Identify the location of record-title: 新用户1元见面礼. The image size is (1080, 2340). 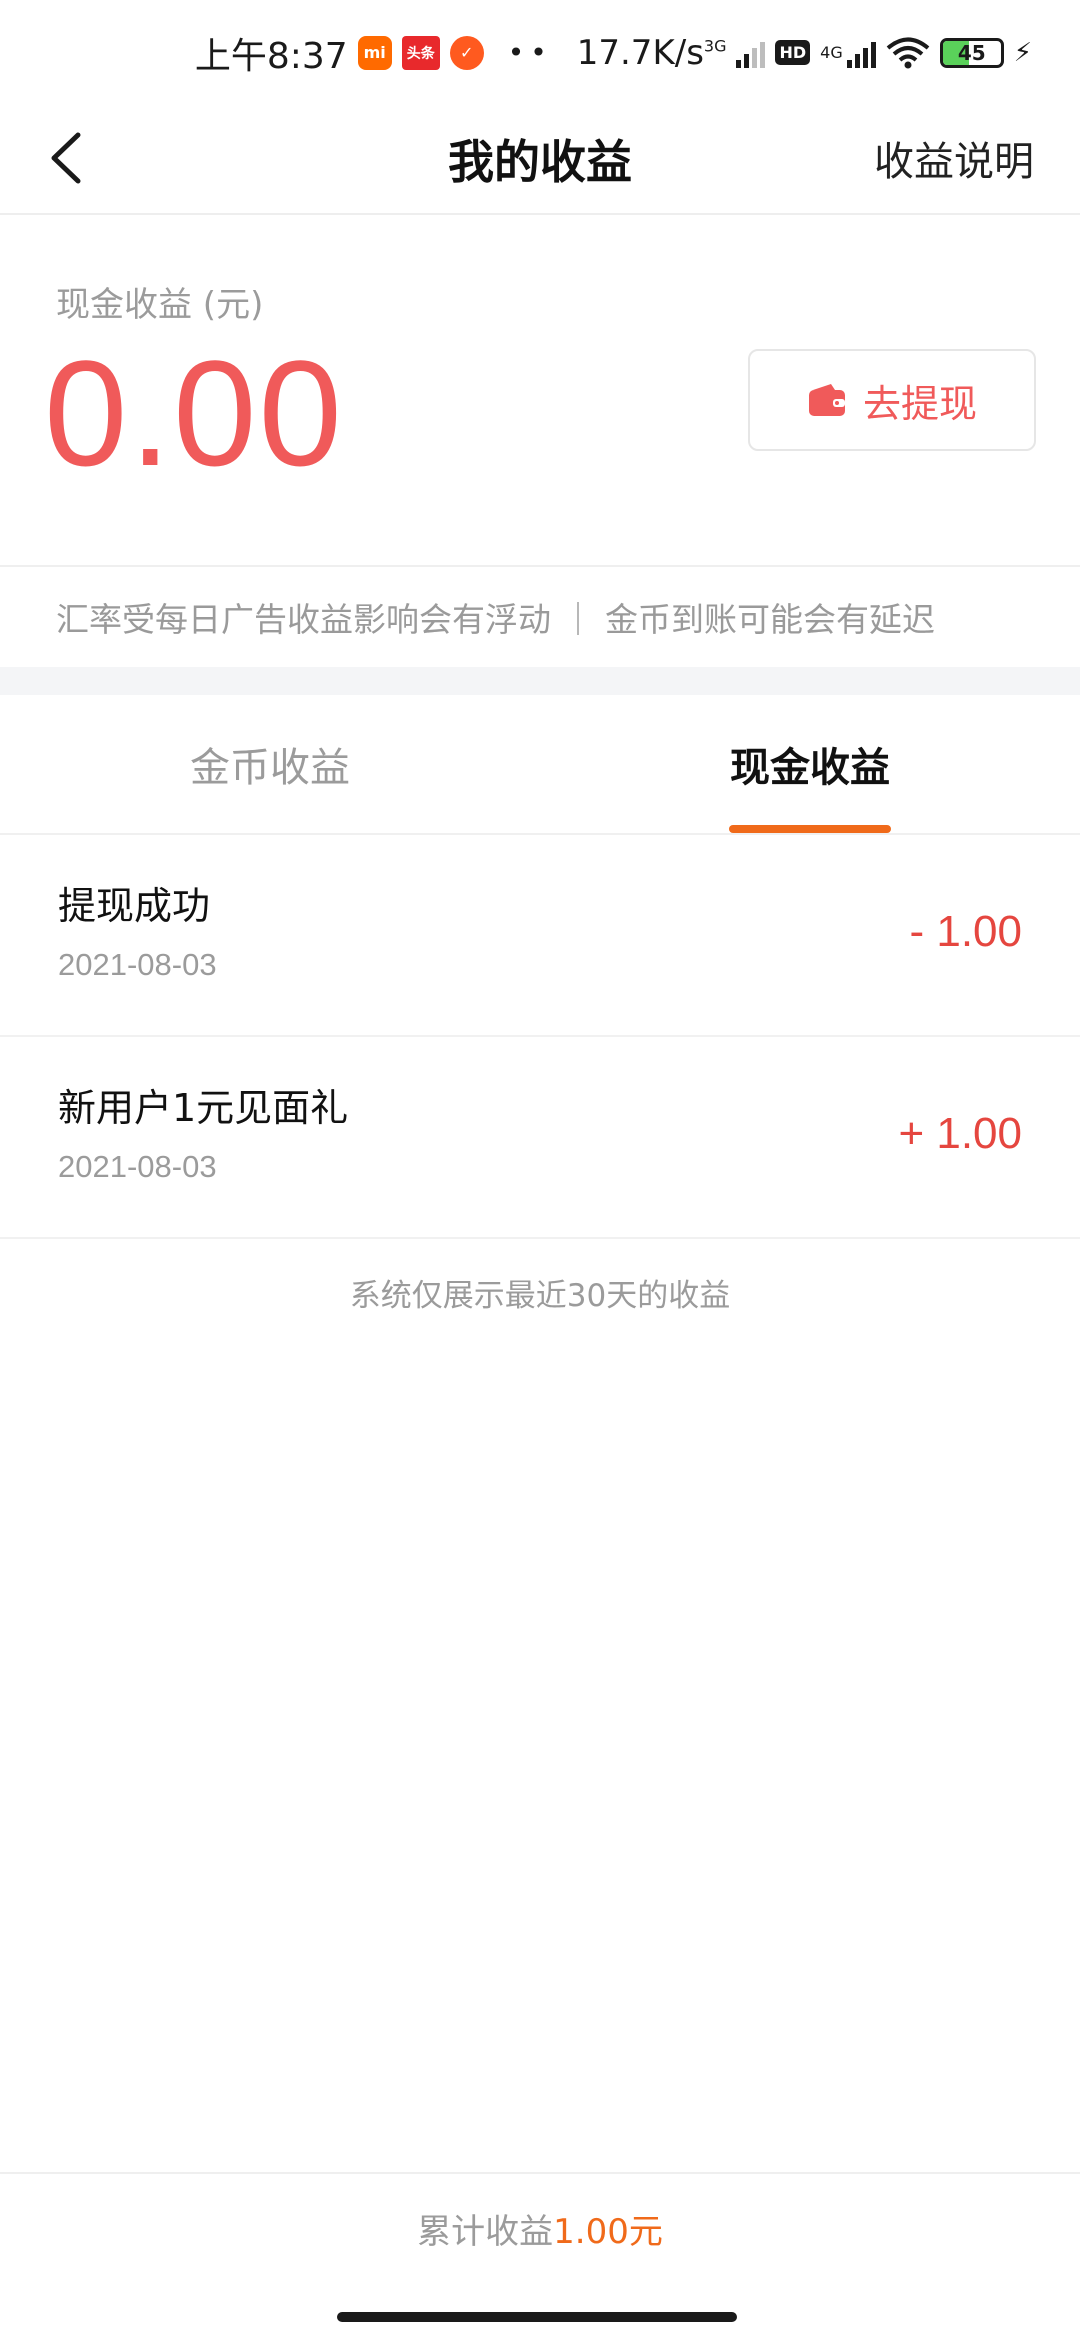
(203, 1108).